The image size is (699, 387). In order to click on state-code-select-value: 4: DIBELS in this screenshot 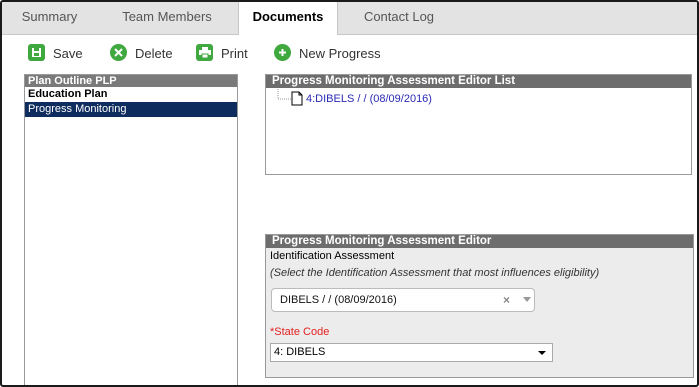, I will do `click(300, 352)`.